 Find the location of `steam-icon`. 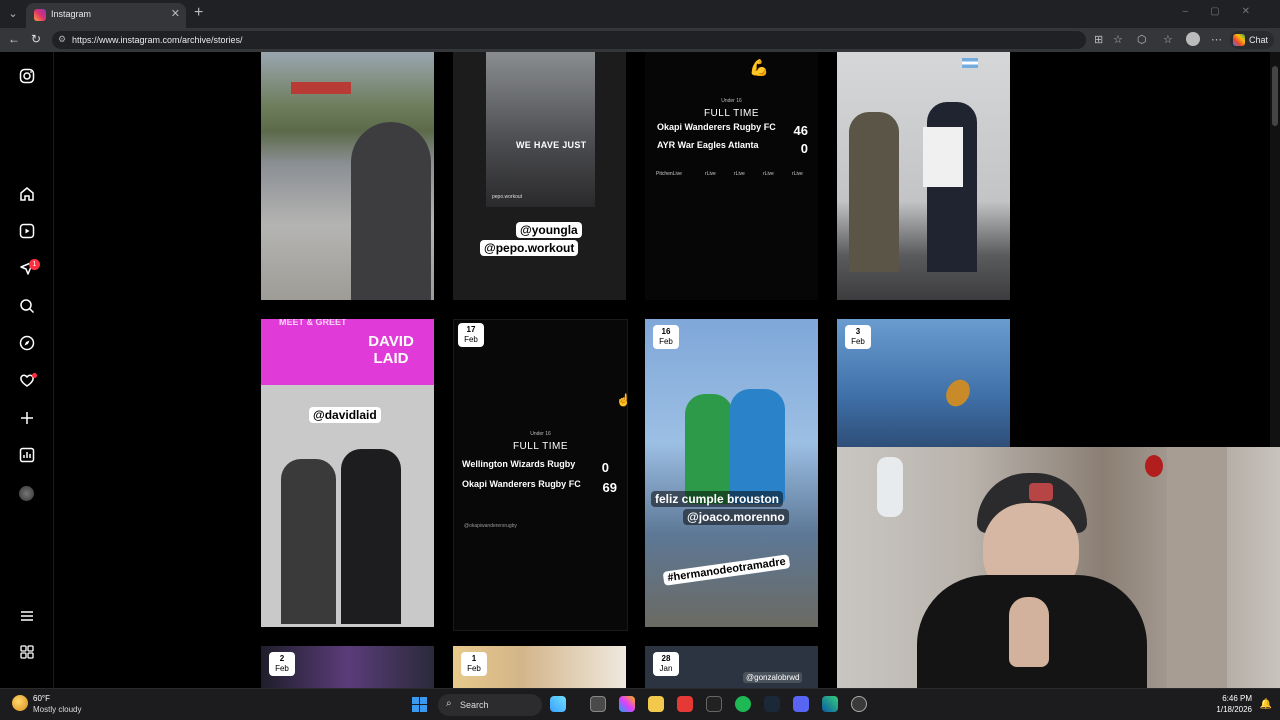

steam-icon is located at coordinates (772, 704).